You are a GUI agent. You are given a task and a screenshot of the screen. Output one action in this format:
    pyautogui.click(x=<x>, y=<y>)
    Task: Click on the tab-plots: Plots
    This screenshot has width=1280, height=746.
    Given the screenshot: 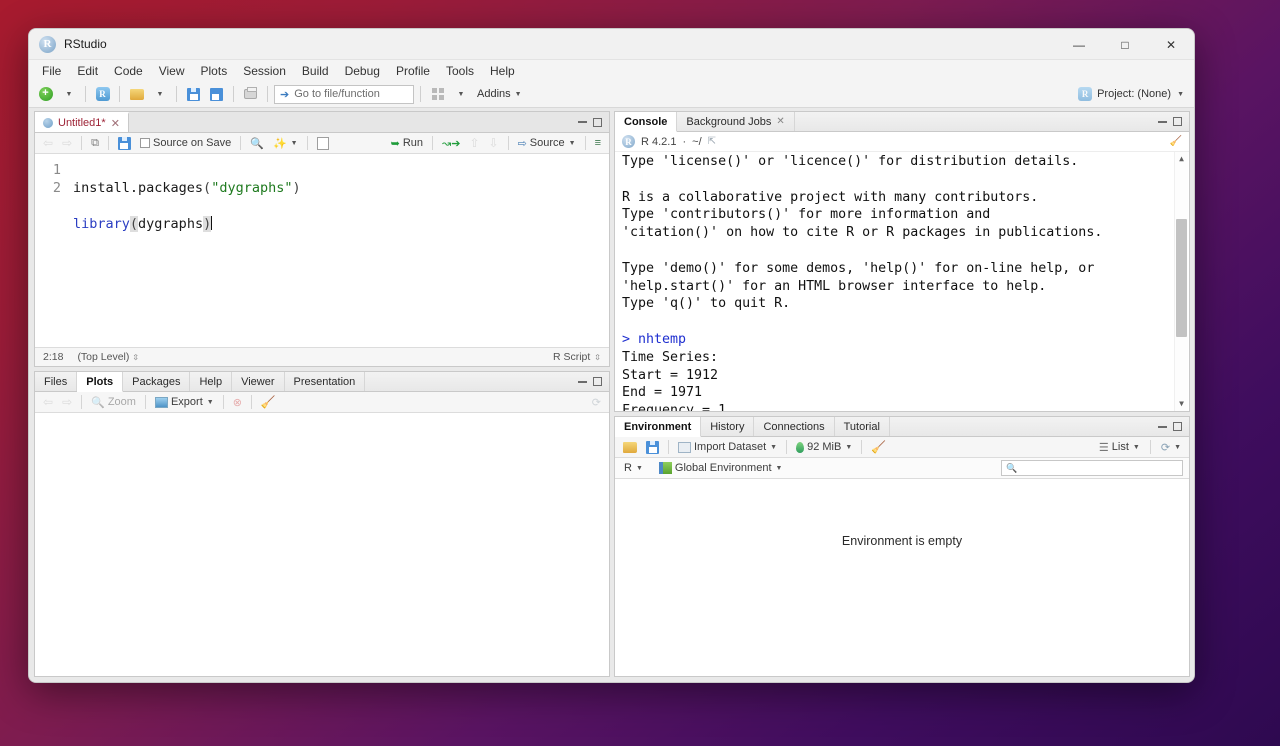 What is the action you would take?
    pyautogui.click(x=100, y=382)
    